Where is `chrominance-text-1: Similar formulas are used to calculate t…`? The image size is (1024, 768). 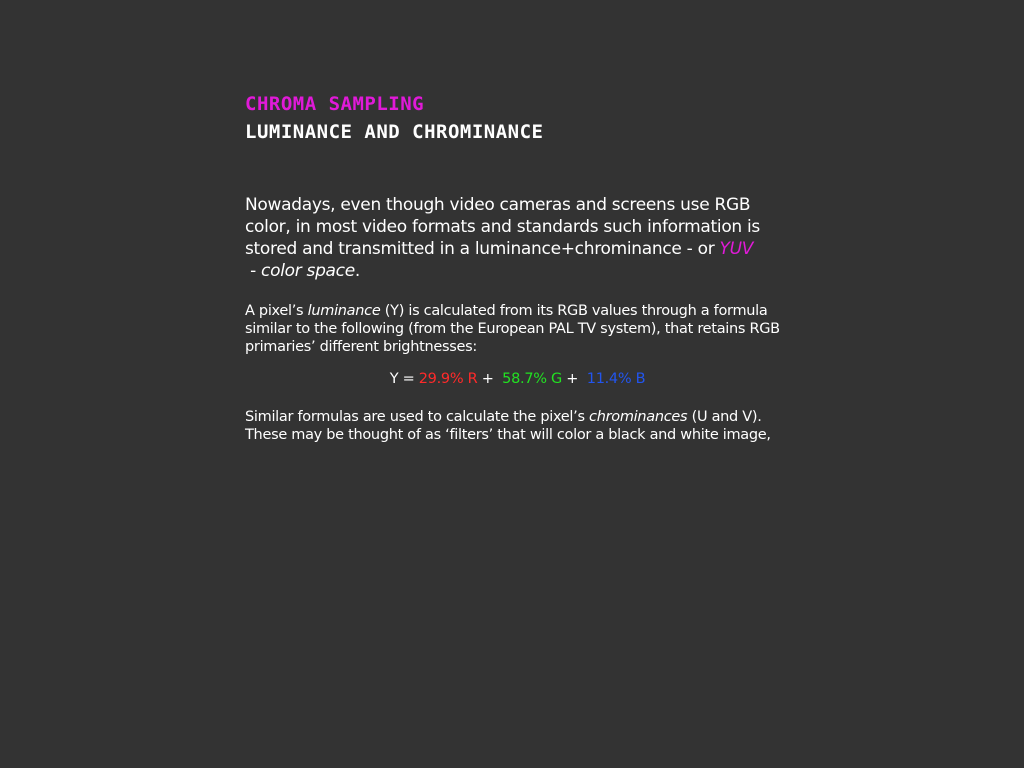 chrominance-text-1: Similar formulas are used to calculate t… is located at coordinates (417, 417).